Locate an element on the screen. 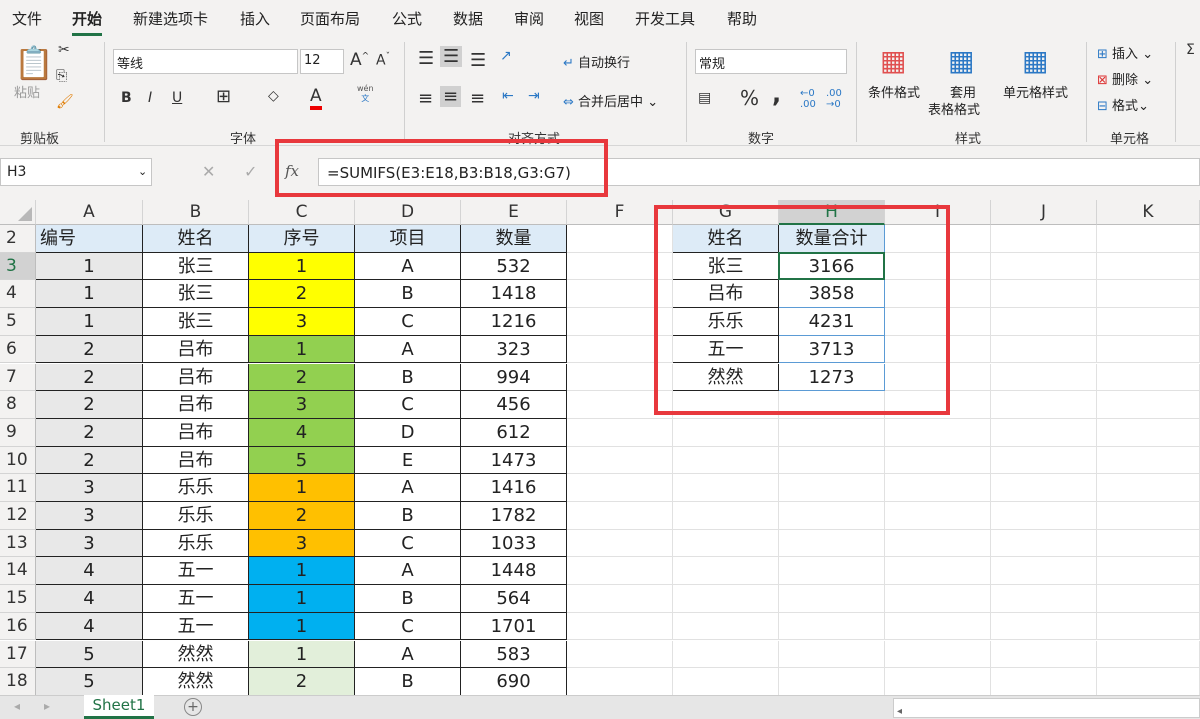 This screenshot has height=719, width=1200. font-color-icon: A is located at coordinates (316, 98).